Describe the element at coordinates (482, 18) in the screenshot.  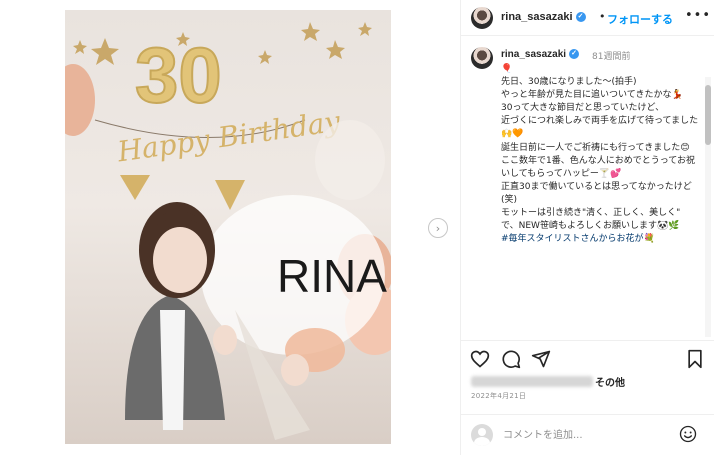
I see `avatar` at that location.